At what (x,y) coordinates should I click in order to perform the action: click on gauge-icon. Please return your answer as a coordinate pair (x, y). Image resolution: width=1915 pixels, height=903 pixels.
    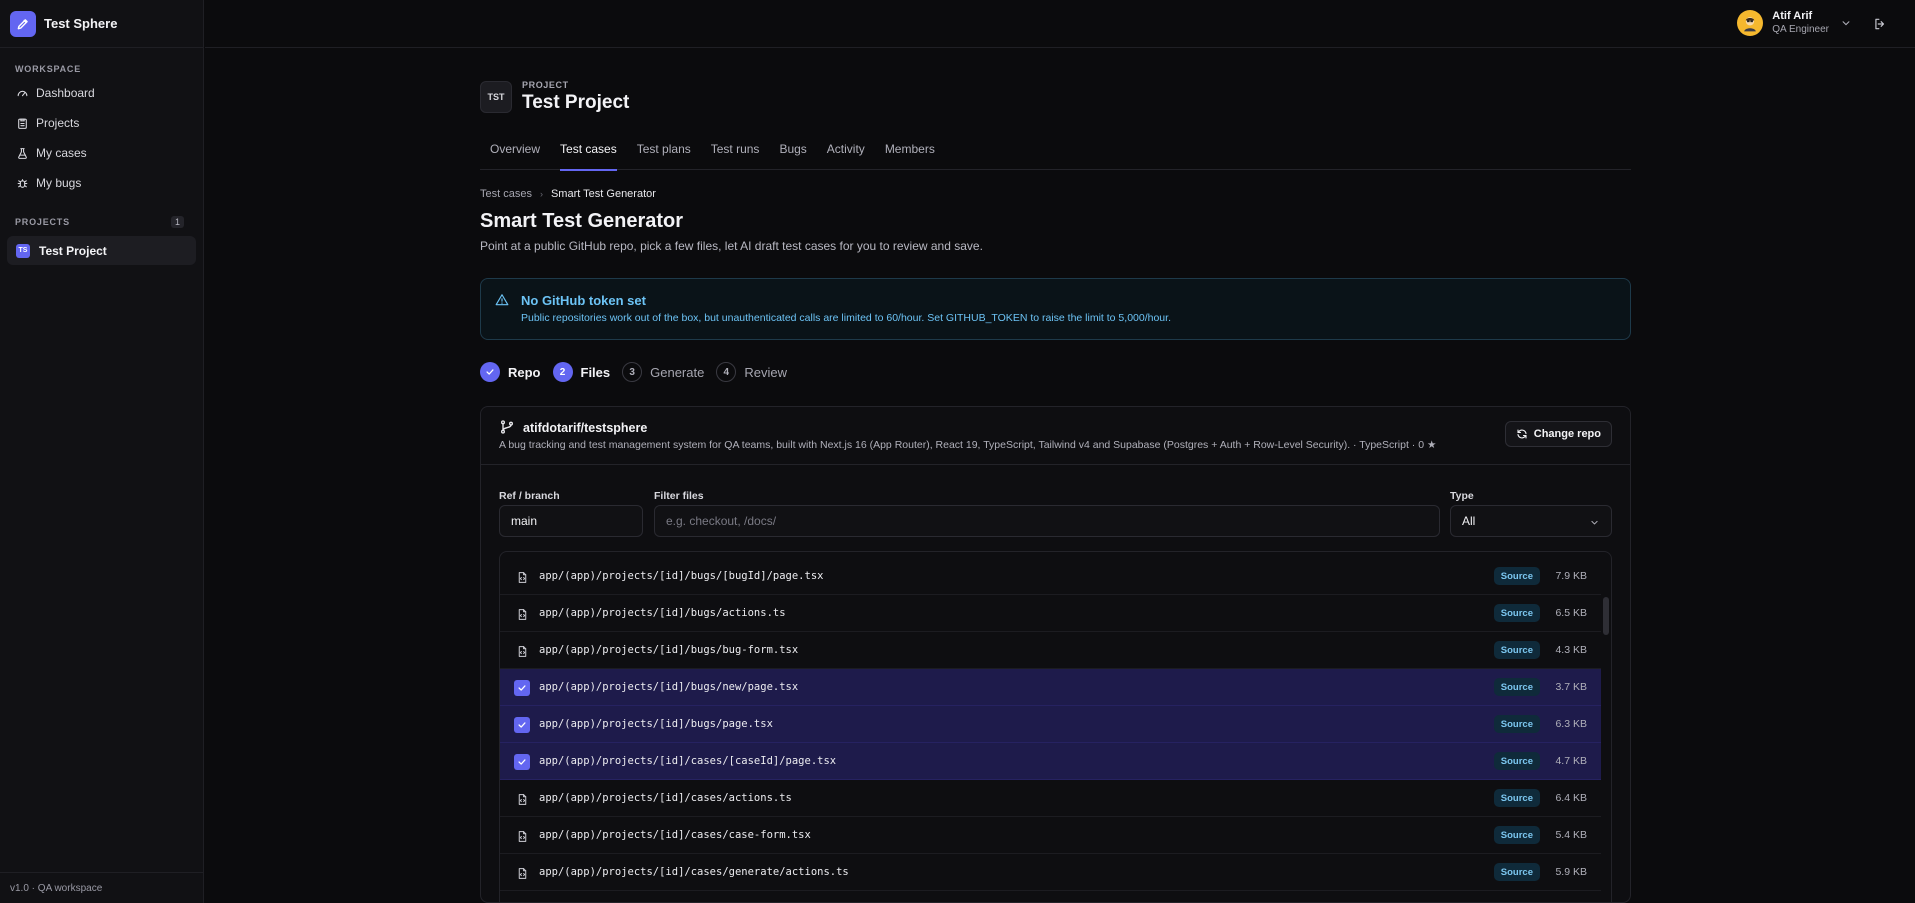
    Looking at the image, I should click on (22, 93).